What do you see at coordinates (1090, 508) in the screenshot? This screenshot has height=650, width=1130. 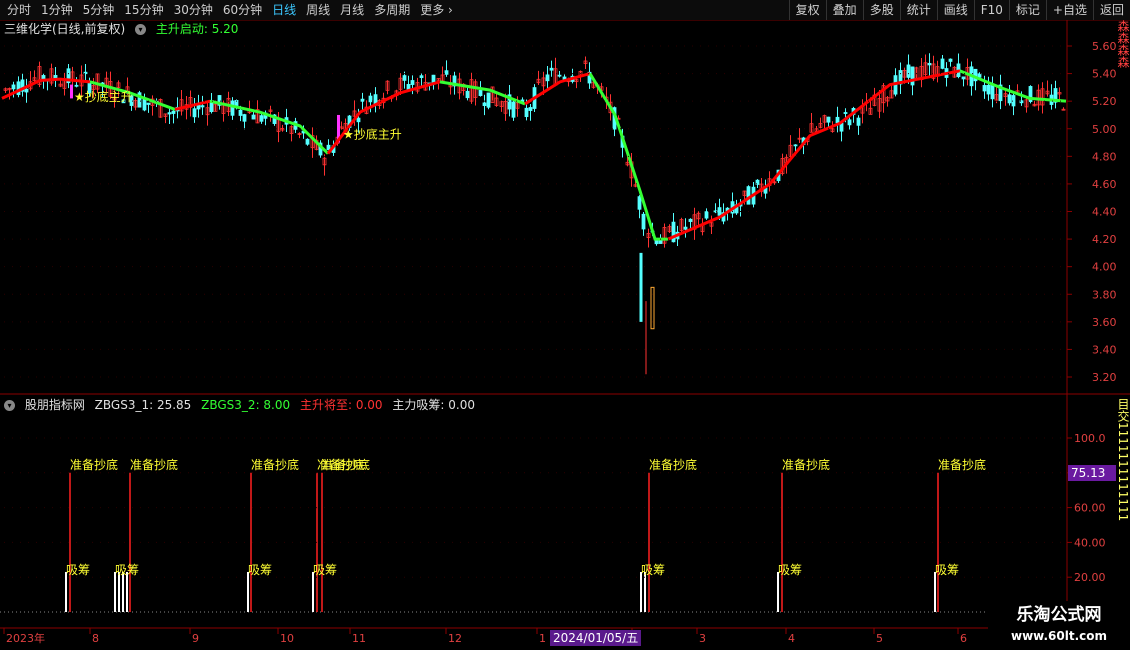 I see `indicator-tick-label: 60.00` at bounding box center [1090, 508].